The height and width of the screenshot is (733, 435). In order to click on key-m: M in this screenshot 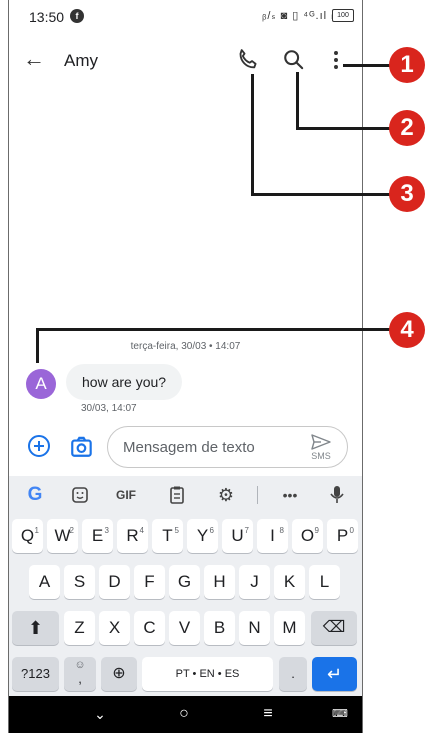, I will do `click(289, 628)`.